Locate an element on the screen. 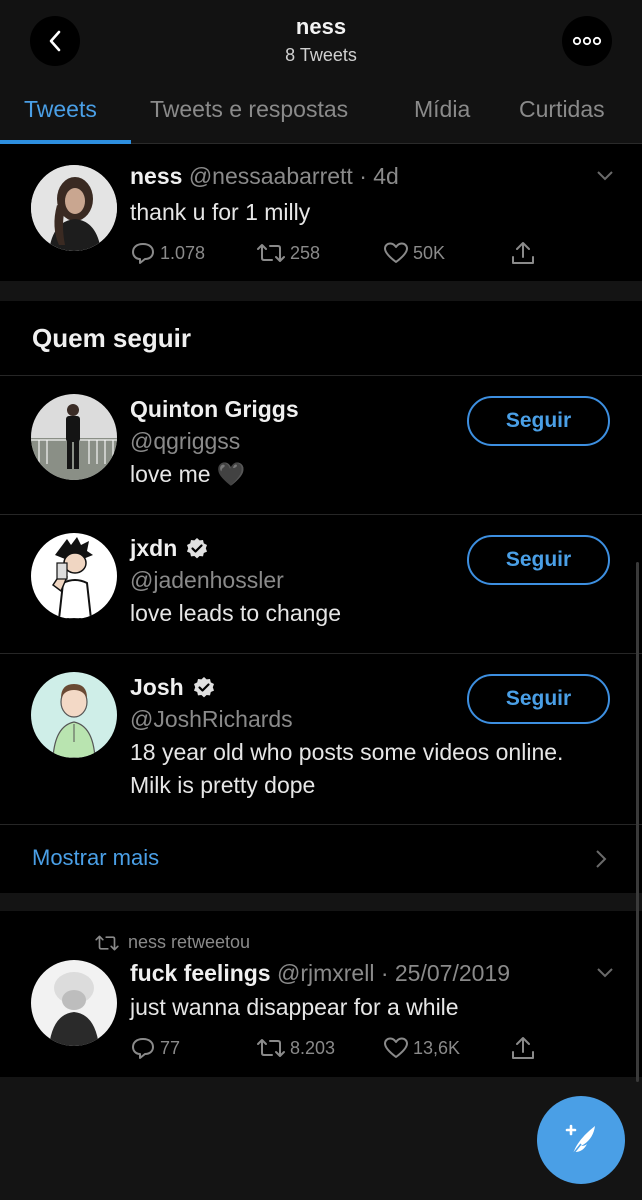 This screenshot has height=1200, width=642. like-count: 13,6K is located at coordinates (437, 1047).